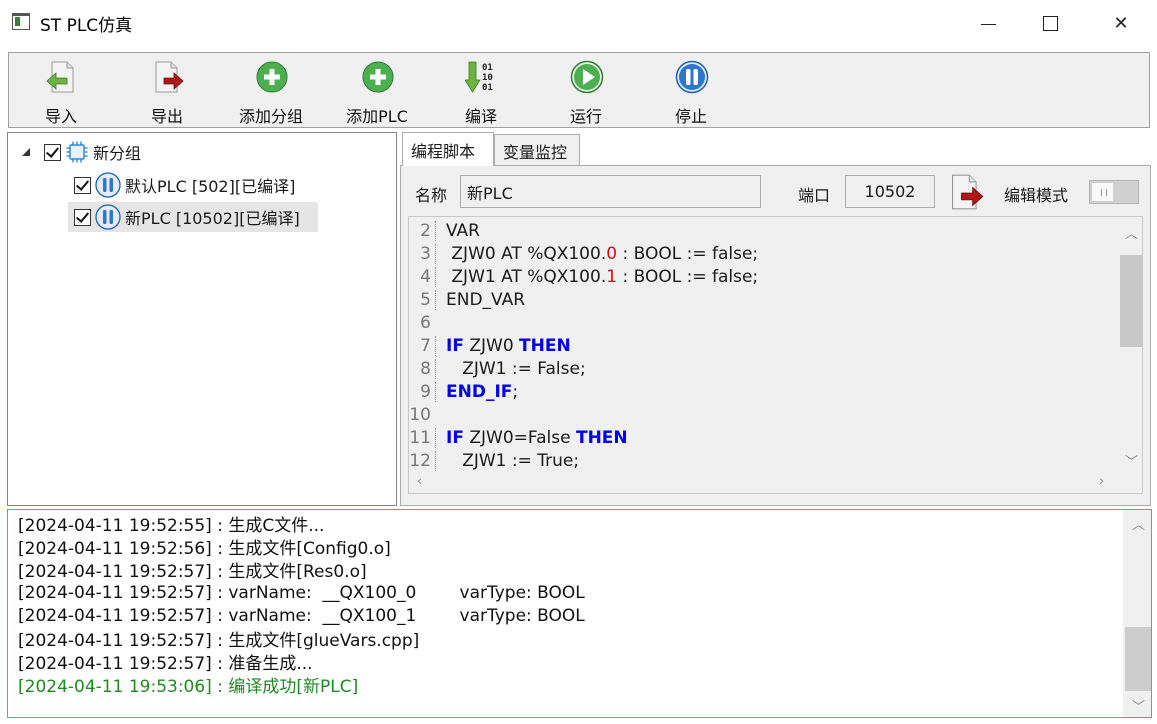 The height and width of the screenshot is (724, 1157). I want to click on code-token: : BOOL := false;, so click(688, 253).